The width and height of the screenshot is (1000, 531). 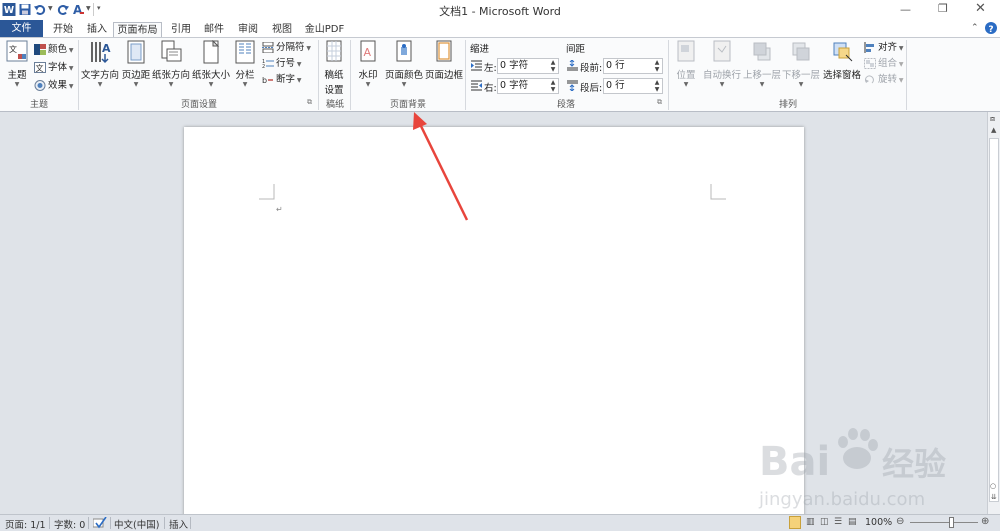 What do you see at coordinates (282, 63) in the screenshot?
I see `line-numbers-button: 1 2 行号 ▼` at bounding box center [282, 63].